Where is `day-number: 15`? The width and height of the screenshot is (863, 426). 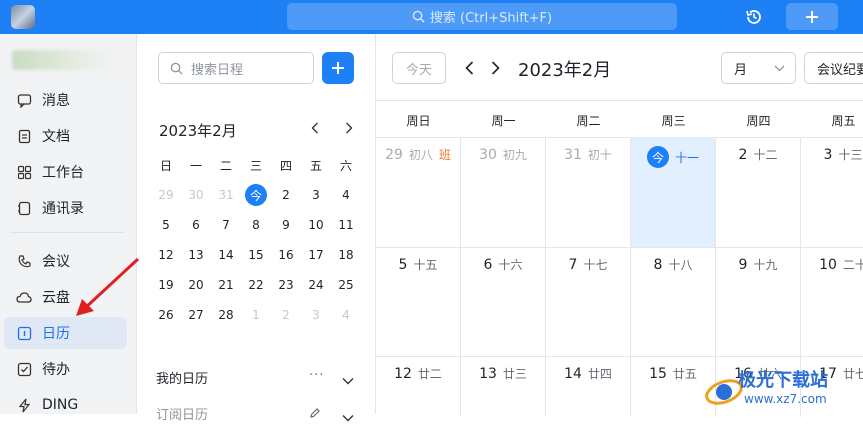
day-number: 15 is located at coordinates (658, 373).